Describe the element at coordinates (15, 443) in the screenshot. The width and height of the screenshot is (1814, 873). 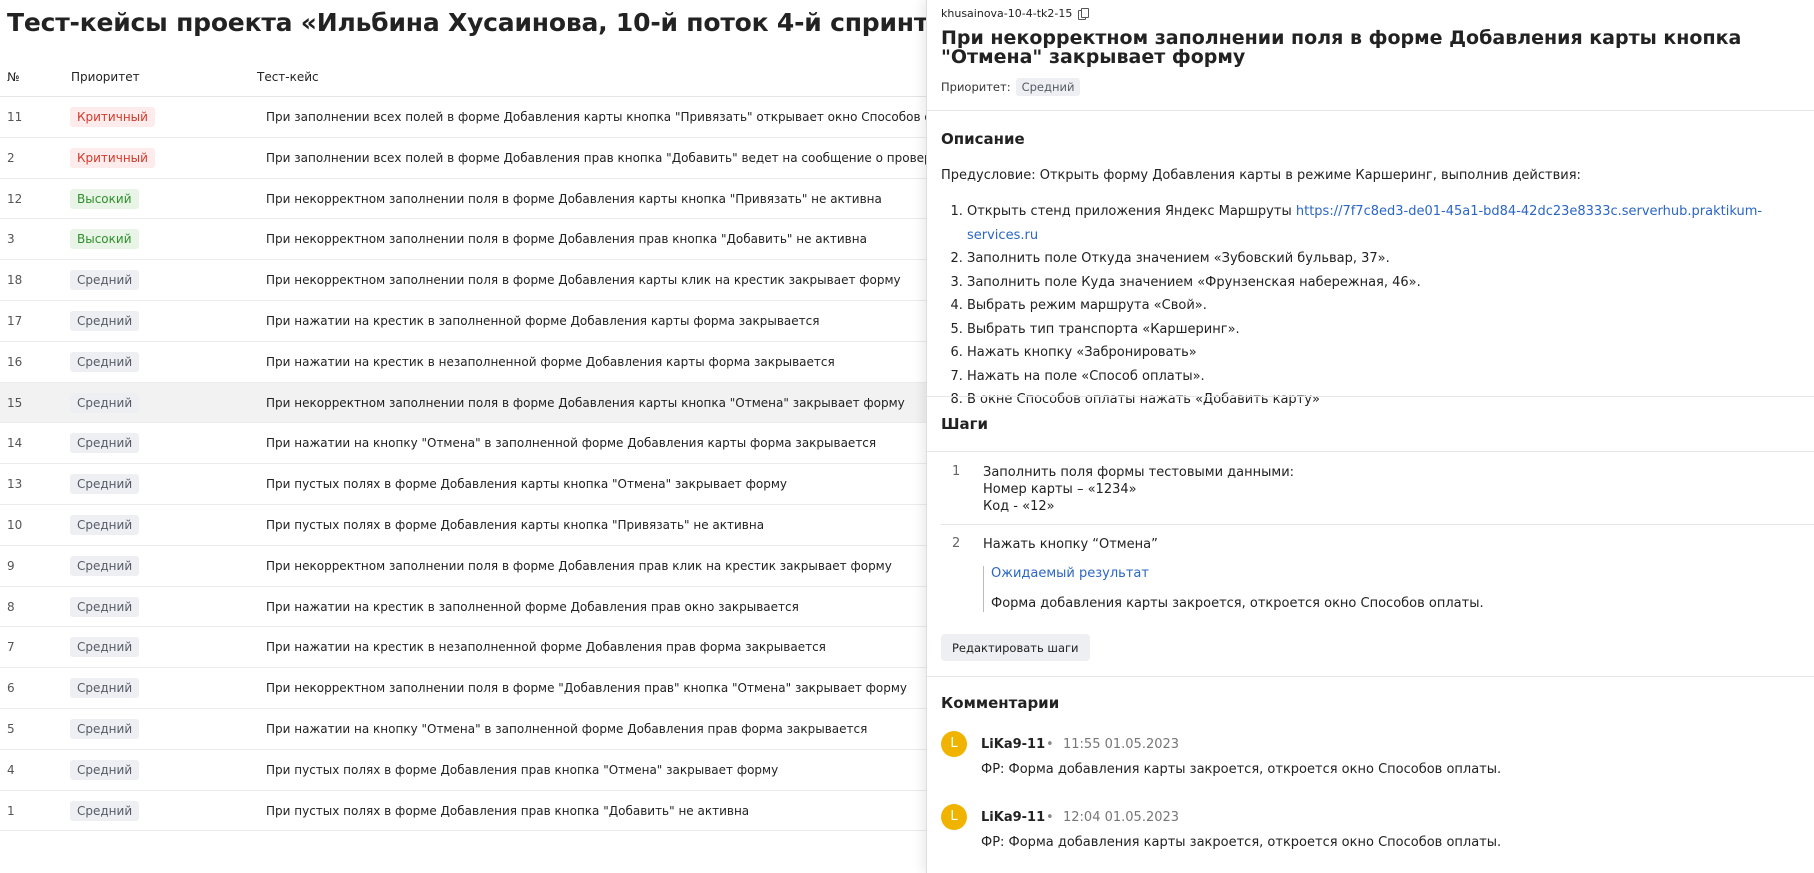
I see `row-number: 14` at that location.